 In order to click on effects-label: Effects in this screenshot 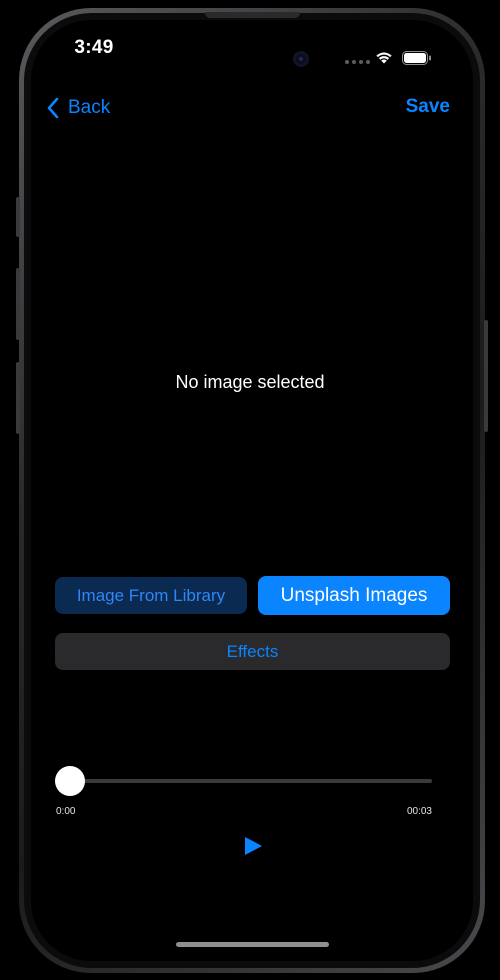, I will do `click(252, 651)`.